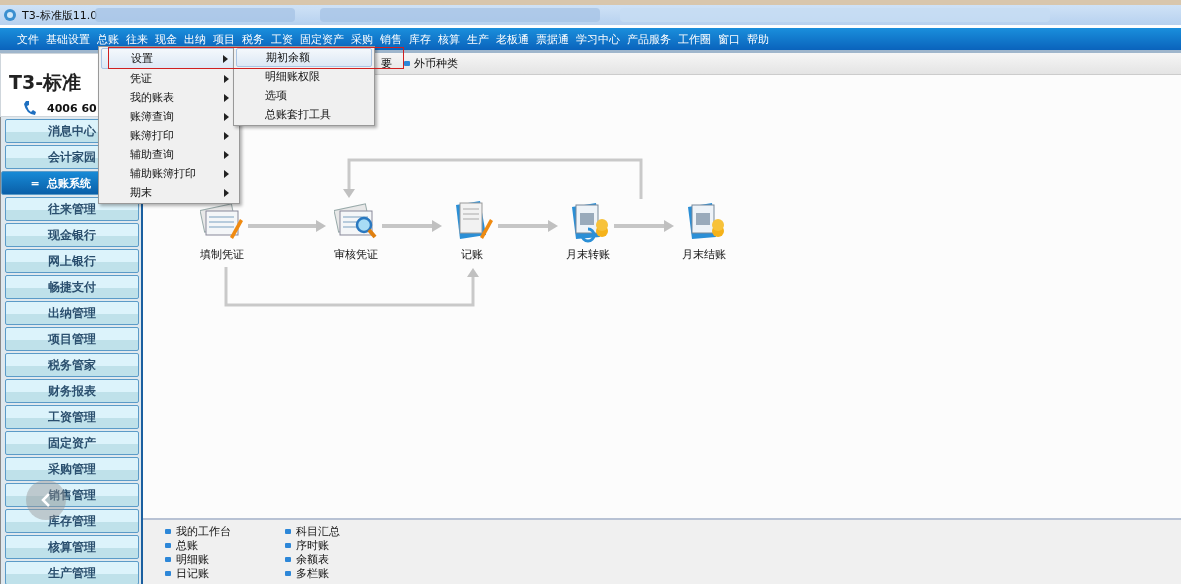  Describe the element at coordinates (356, 254) in the screenshot. I see `step-label: 审核凭证` at that location.